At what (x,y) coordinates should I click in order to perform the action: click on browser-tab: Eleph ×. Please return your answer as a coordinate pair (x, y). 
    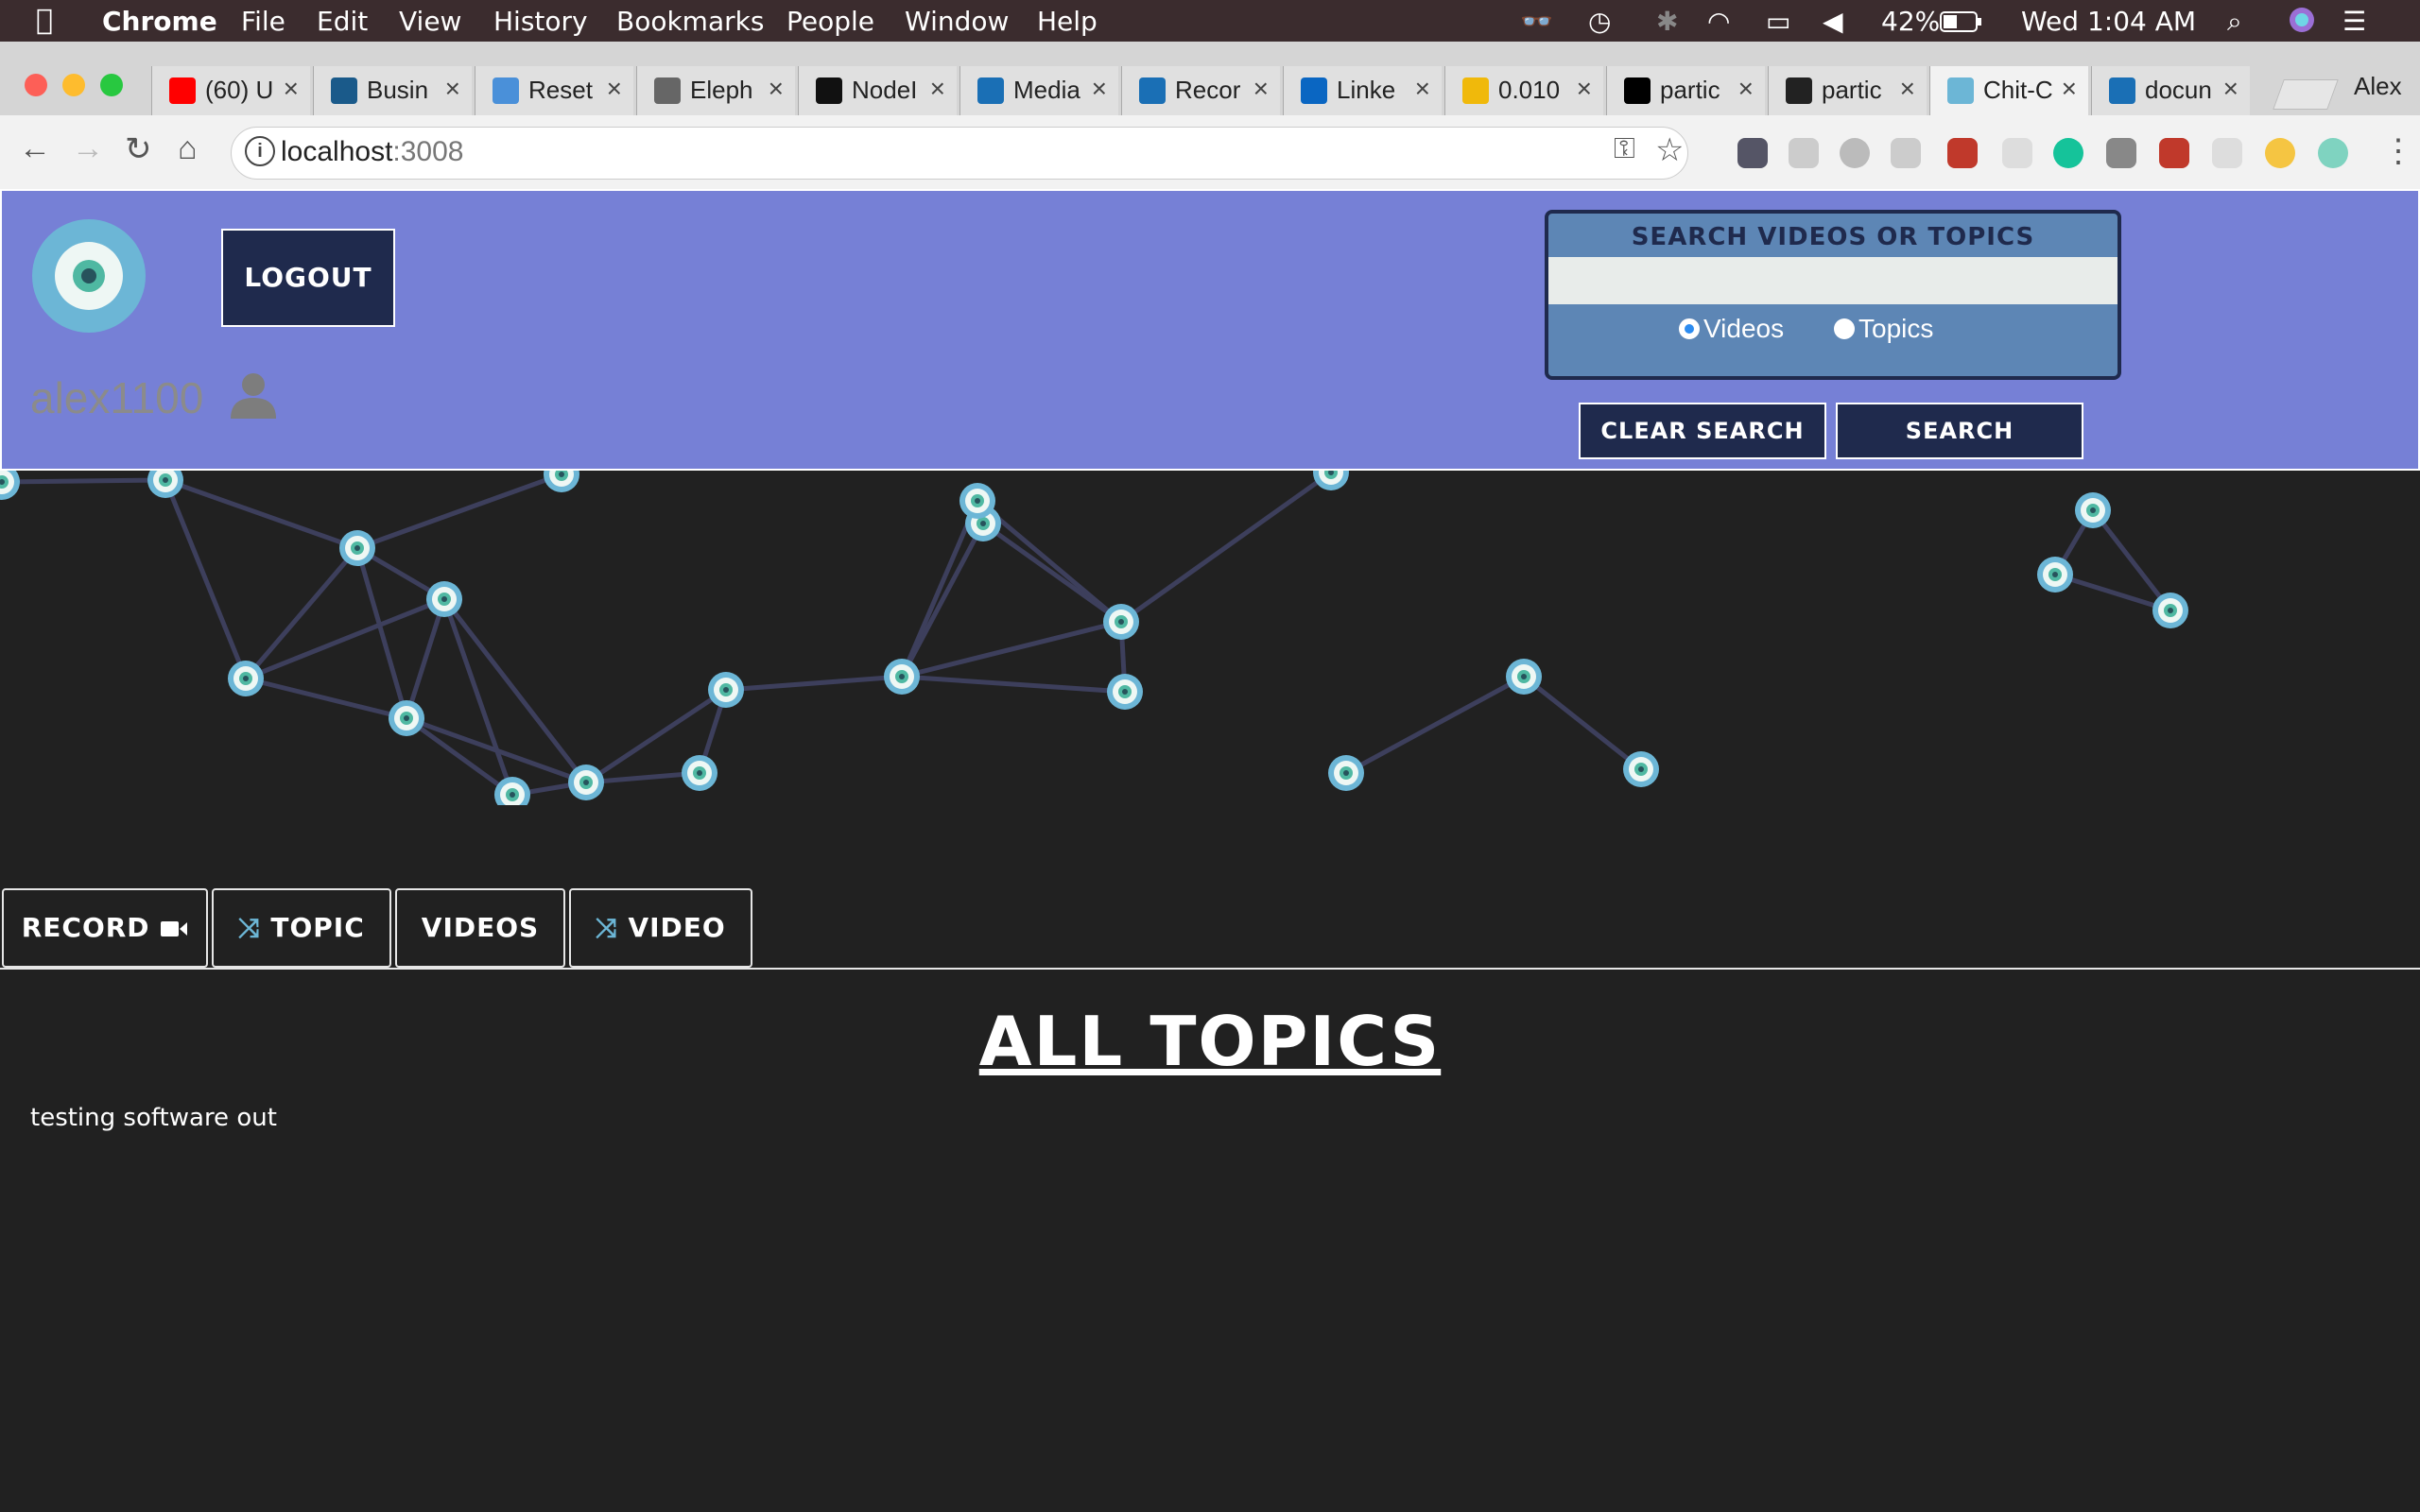
    Looking at the image, I should click on (715, 90).